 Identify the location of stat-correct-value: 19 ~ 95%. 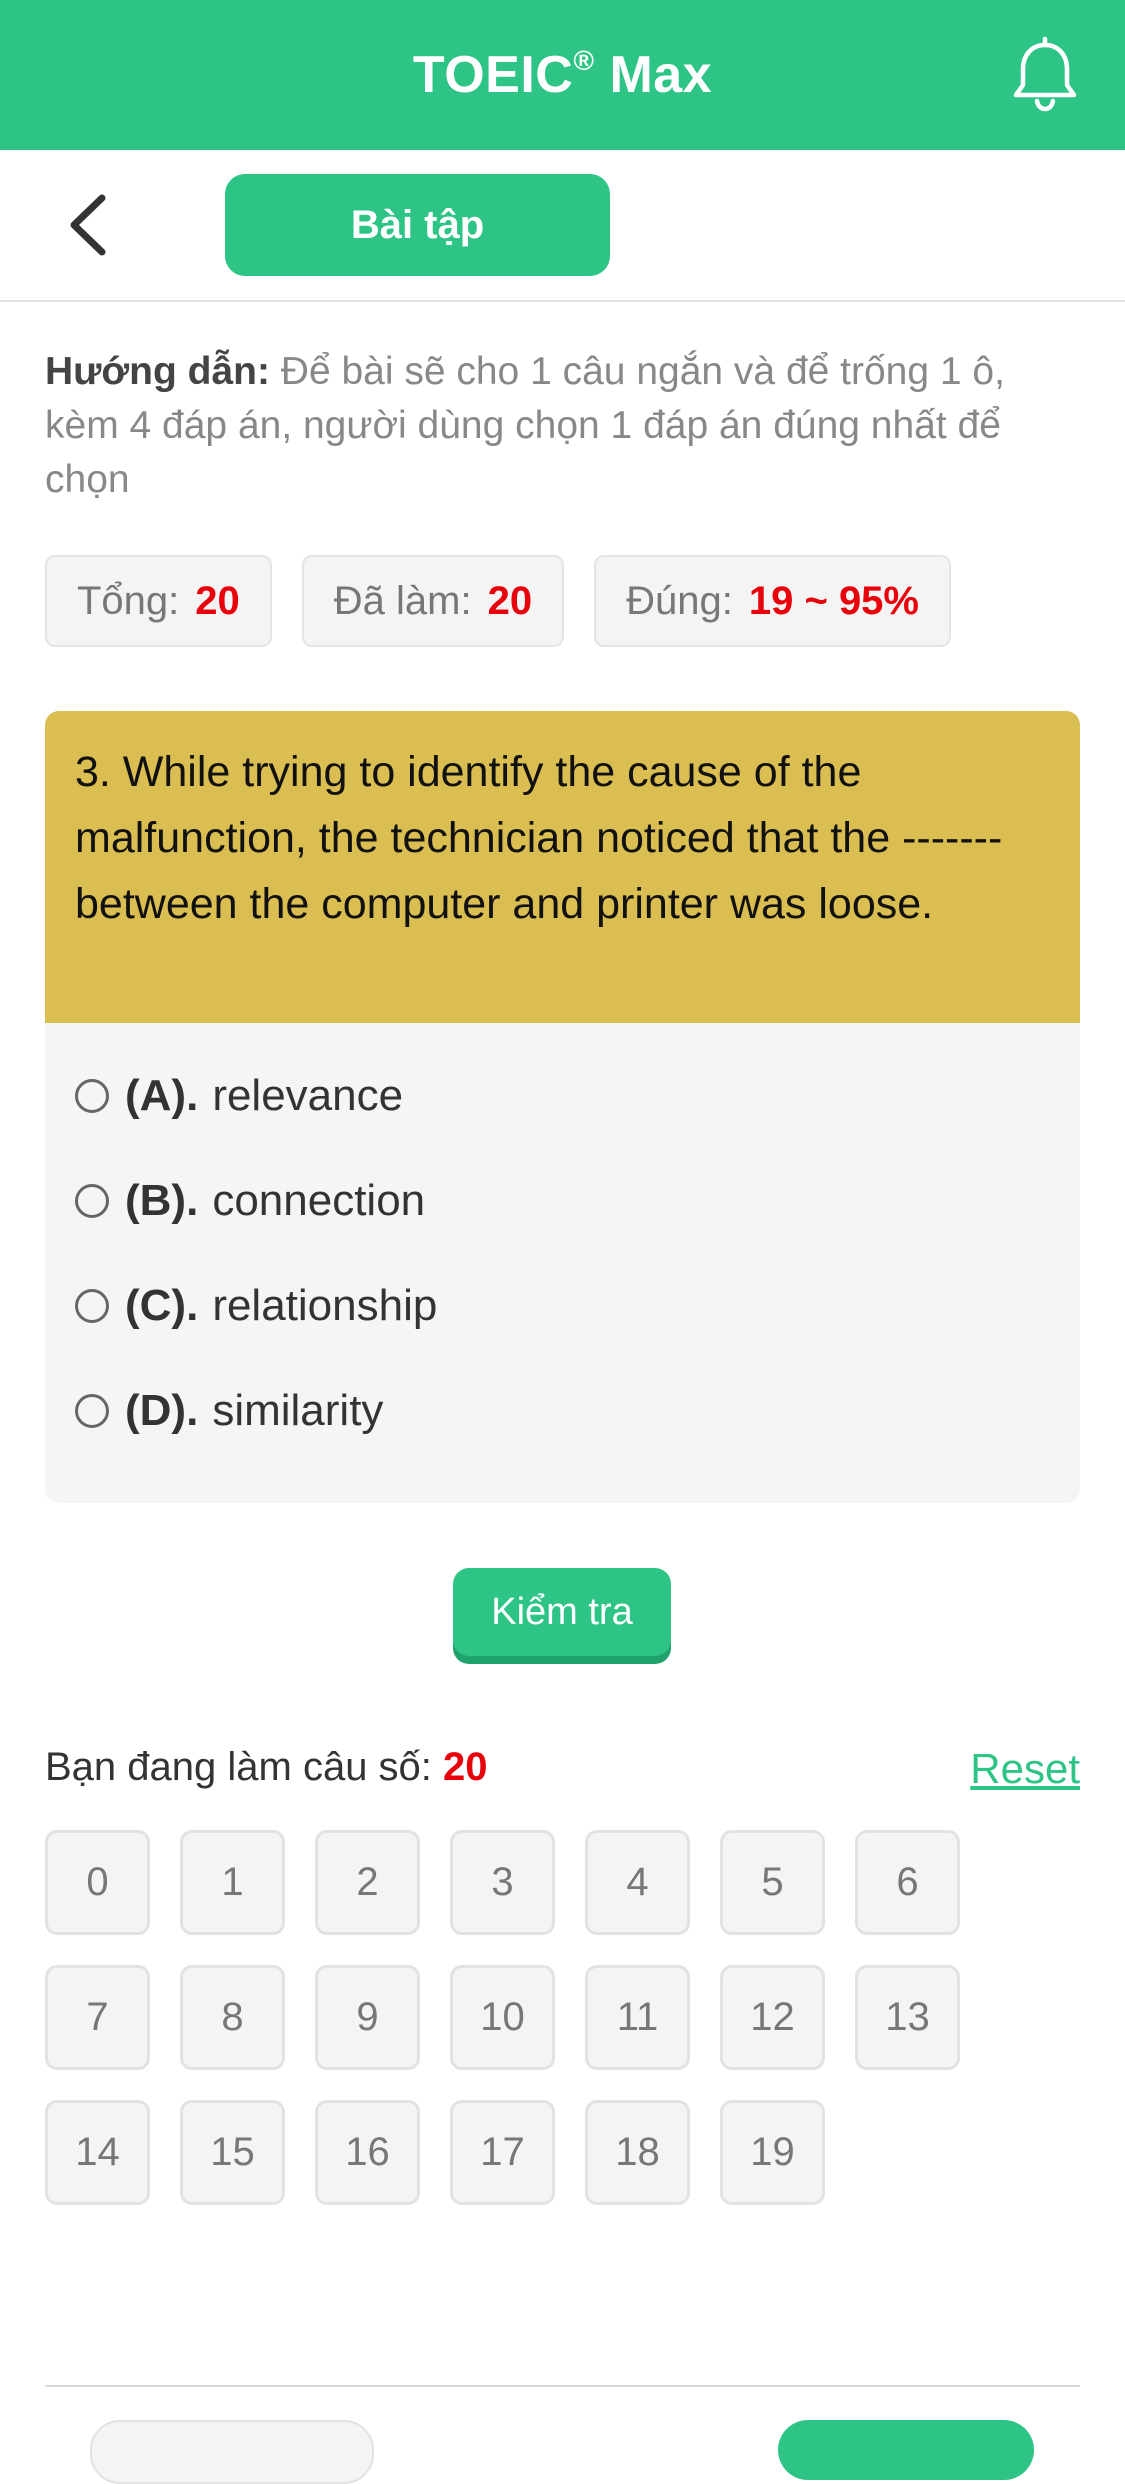
(833, 600).